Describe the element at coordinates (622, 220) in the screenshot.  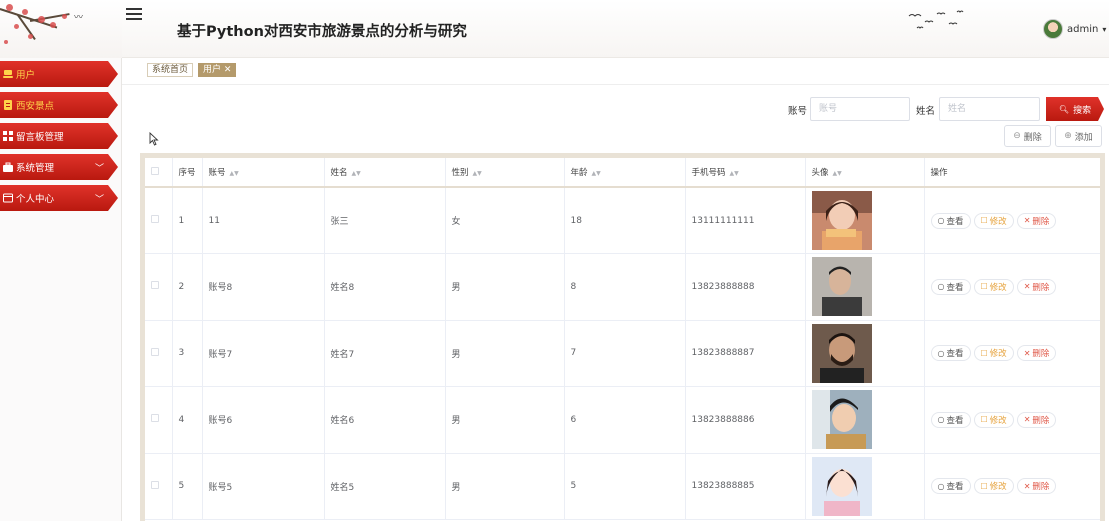
I see `table-row: 1 11 张三女 18 13111111111 ○ 查看 ☐ 修改 ✕ 删除` at that location.